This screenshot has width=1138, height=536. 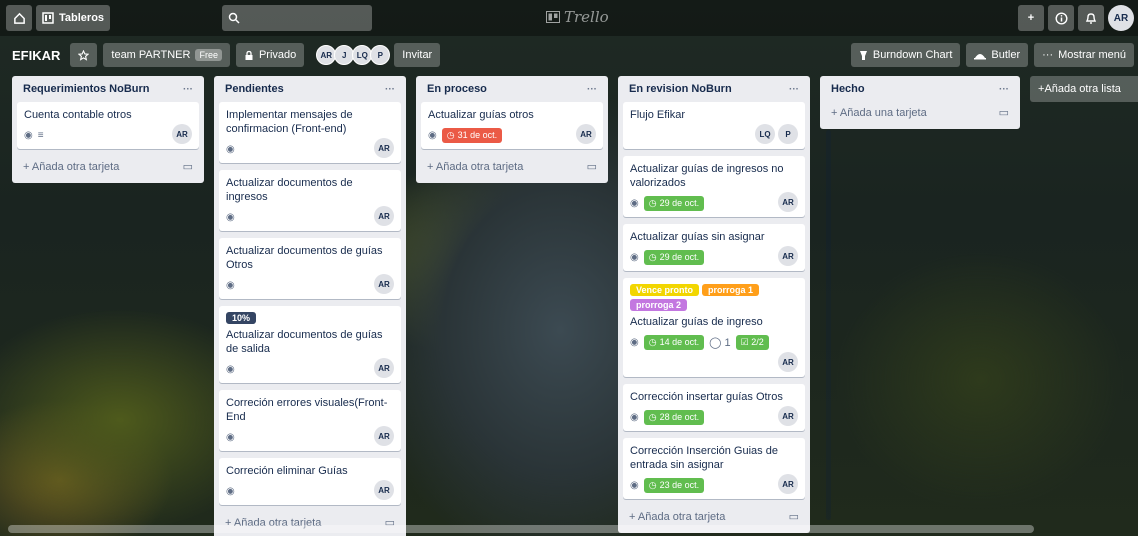 What do you see at coordinates (270, 55) in the screenshot?
I see `privacy-button: Privado` at bounding box center [270, 55].